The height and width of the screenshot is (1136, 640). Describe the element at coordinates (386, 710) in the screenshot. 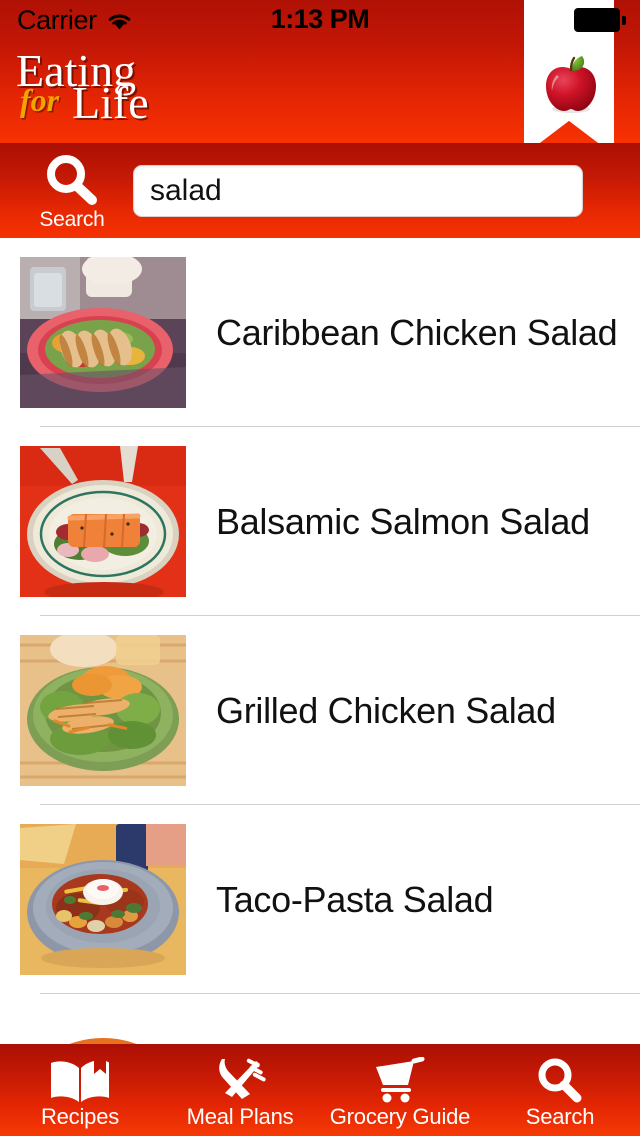

I see `recipe-title: Grilled Chicken Salad` at that location.